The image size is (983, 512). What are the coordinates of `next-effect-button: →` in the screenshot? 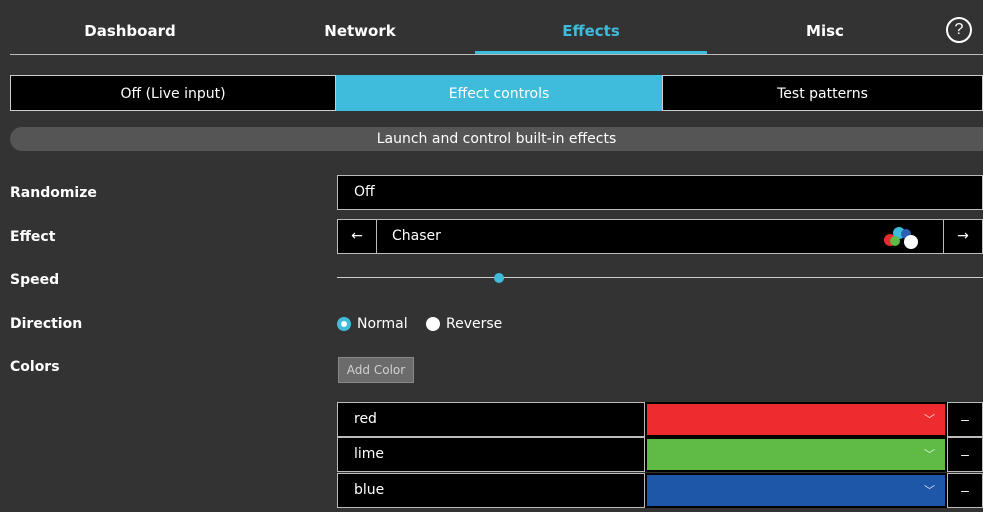 It's located at (962, 236).